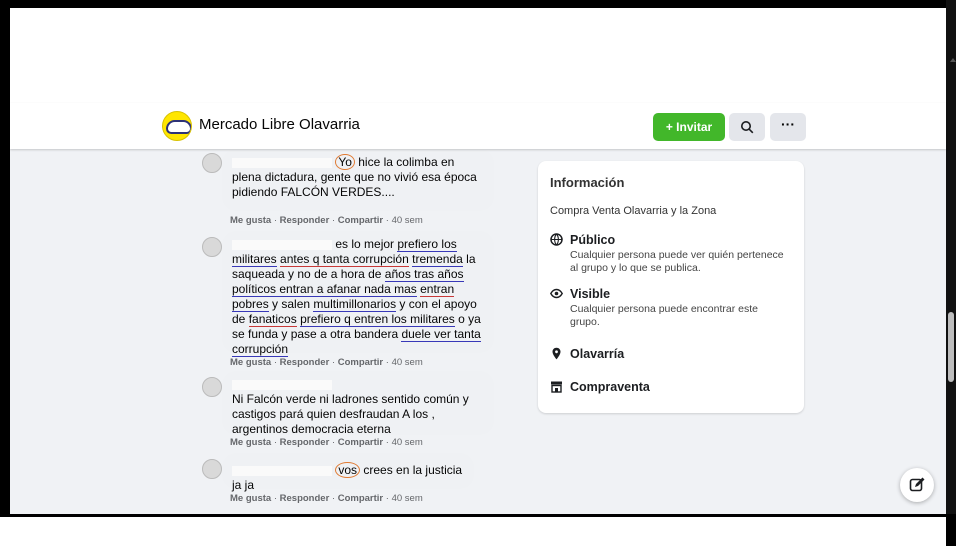 The image size is (956, 549). Describe the element at coordinates (344, 259) in the screenshot. I see `underlined-phrase: antes q tanta corrupción` at that location.